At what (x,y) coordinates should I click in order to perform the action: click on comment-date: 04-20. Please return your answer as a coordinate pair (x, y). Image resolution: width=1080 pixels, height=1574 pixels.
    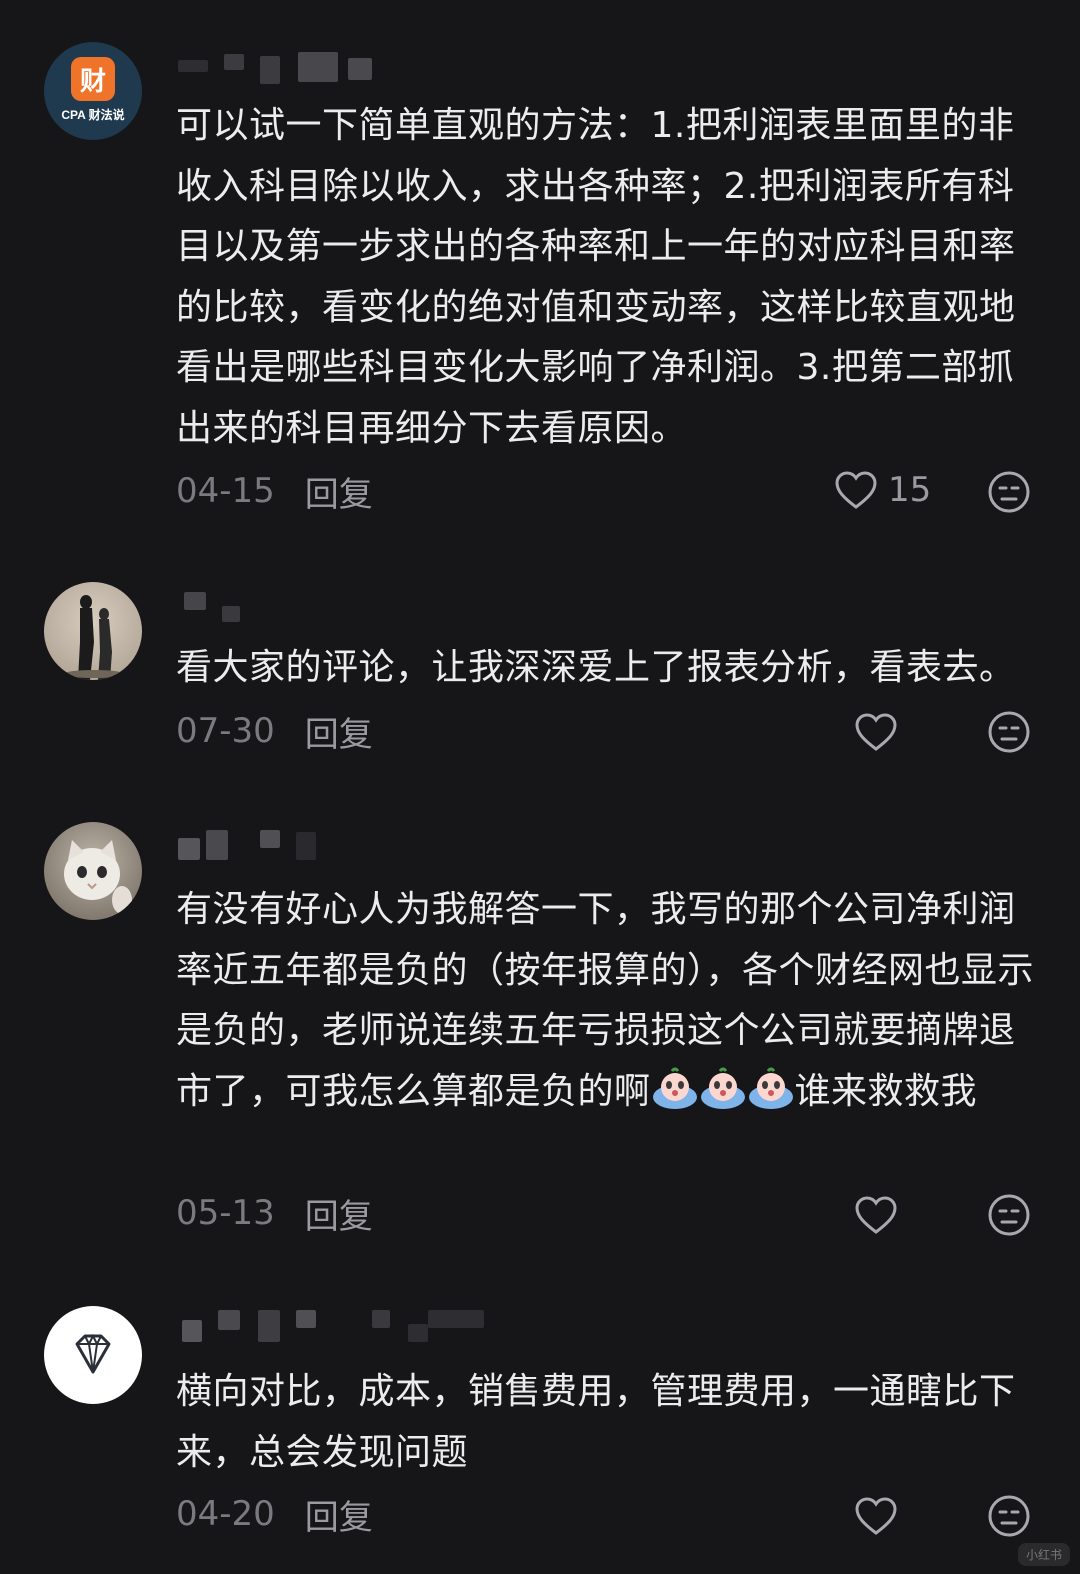
    Looking at the image, I should click on (225, 1514).